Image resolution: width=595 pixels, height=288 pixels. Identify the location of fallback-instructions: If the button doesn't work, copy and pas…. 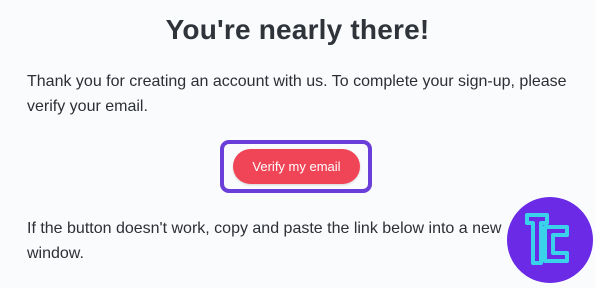
(264, 241).